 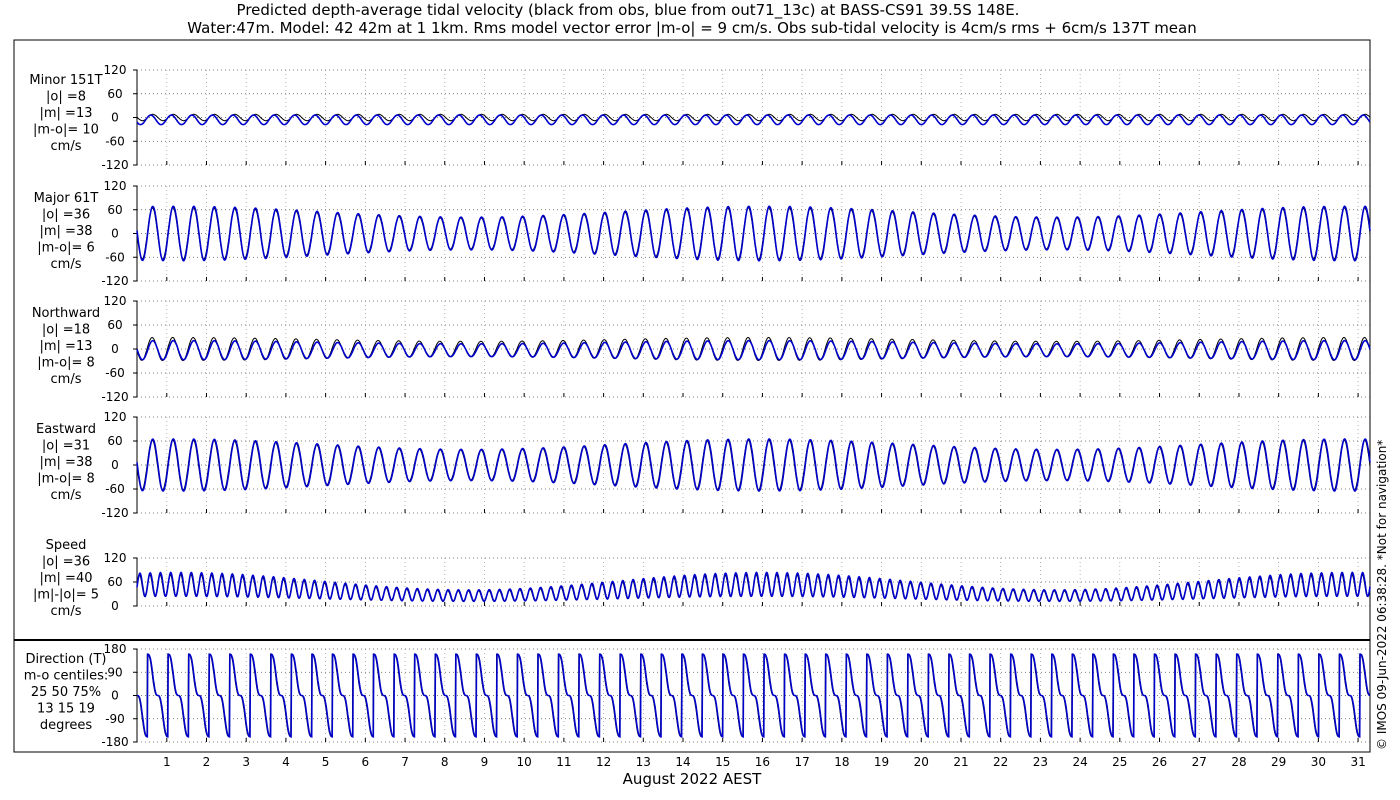 What do you see at coordinates (1119, 762) in the screenshot?
I see `x-tick-label: 25` at bounding box center [1119, 762].